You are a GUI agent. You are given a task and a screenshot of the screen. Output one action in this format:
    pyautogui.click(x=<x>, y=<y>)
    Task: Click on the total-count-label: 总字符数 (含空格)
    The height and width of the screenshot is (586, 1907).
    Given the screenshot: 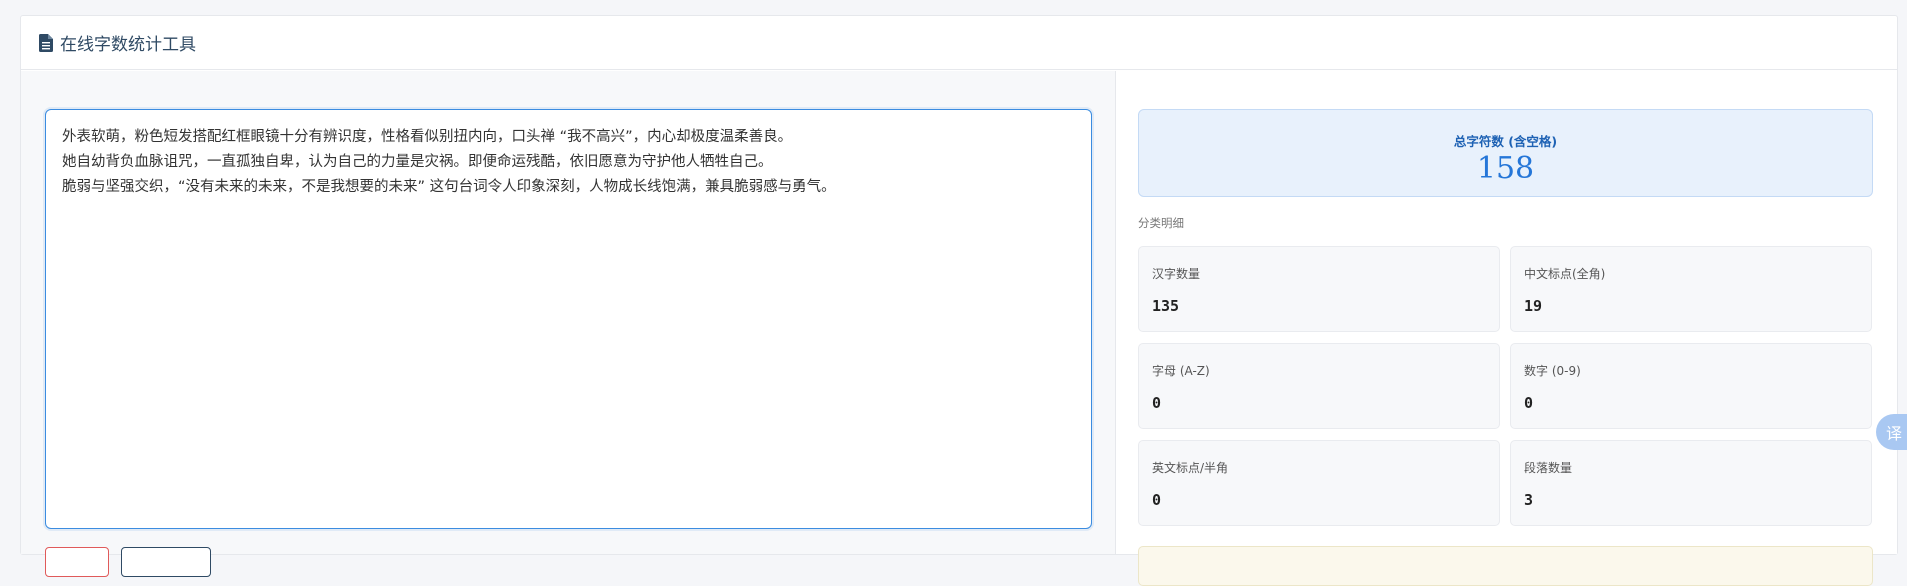 What is the action you would take?
    pyautogui.click(x=1505, y=141)
    